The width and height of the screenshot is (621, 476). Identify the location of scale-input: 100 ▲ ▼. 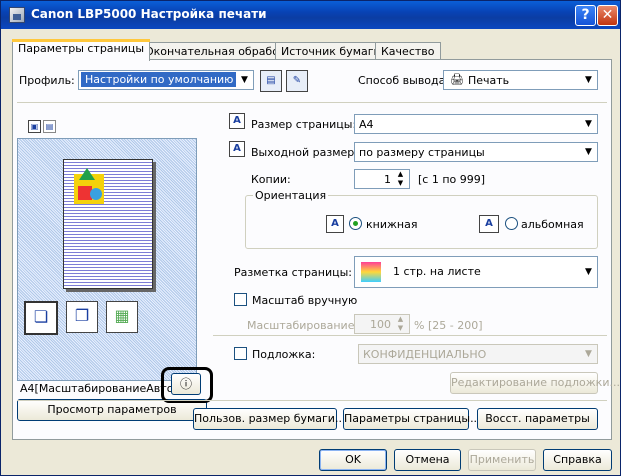
(382, 324).